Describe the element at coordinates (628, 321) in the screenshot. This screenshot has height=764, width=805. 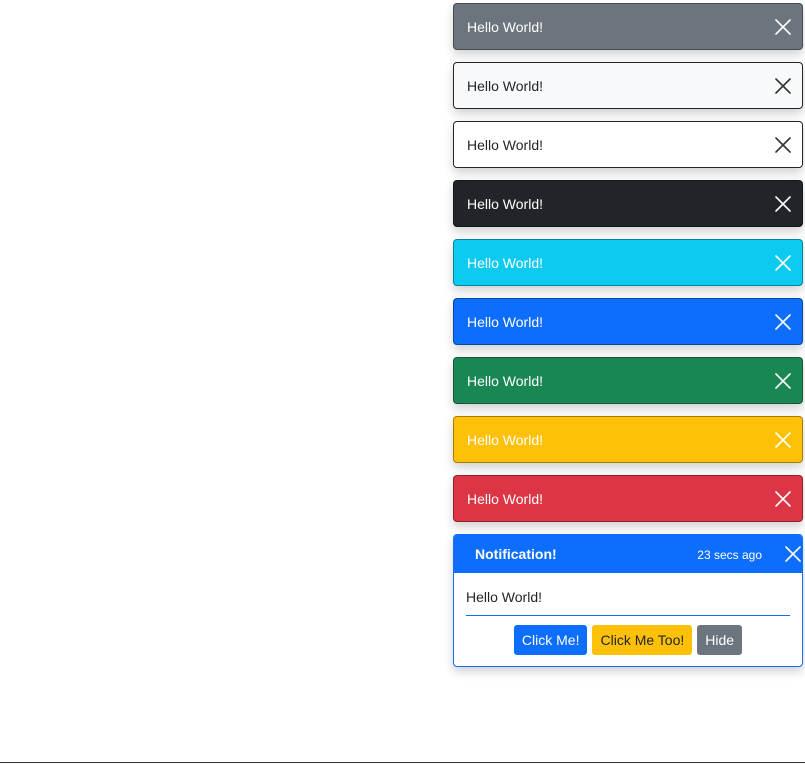
I see `toast-primary: Hello World!` at that location.